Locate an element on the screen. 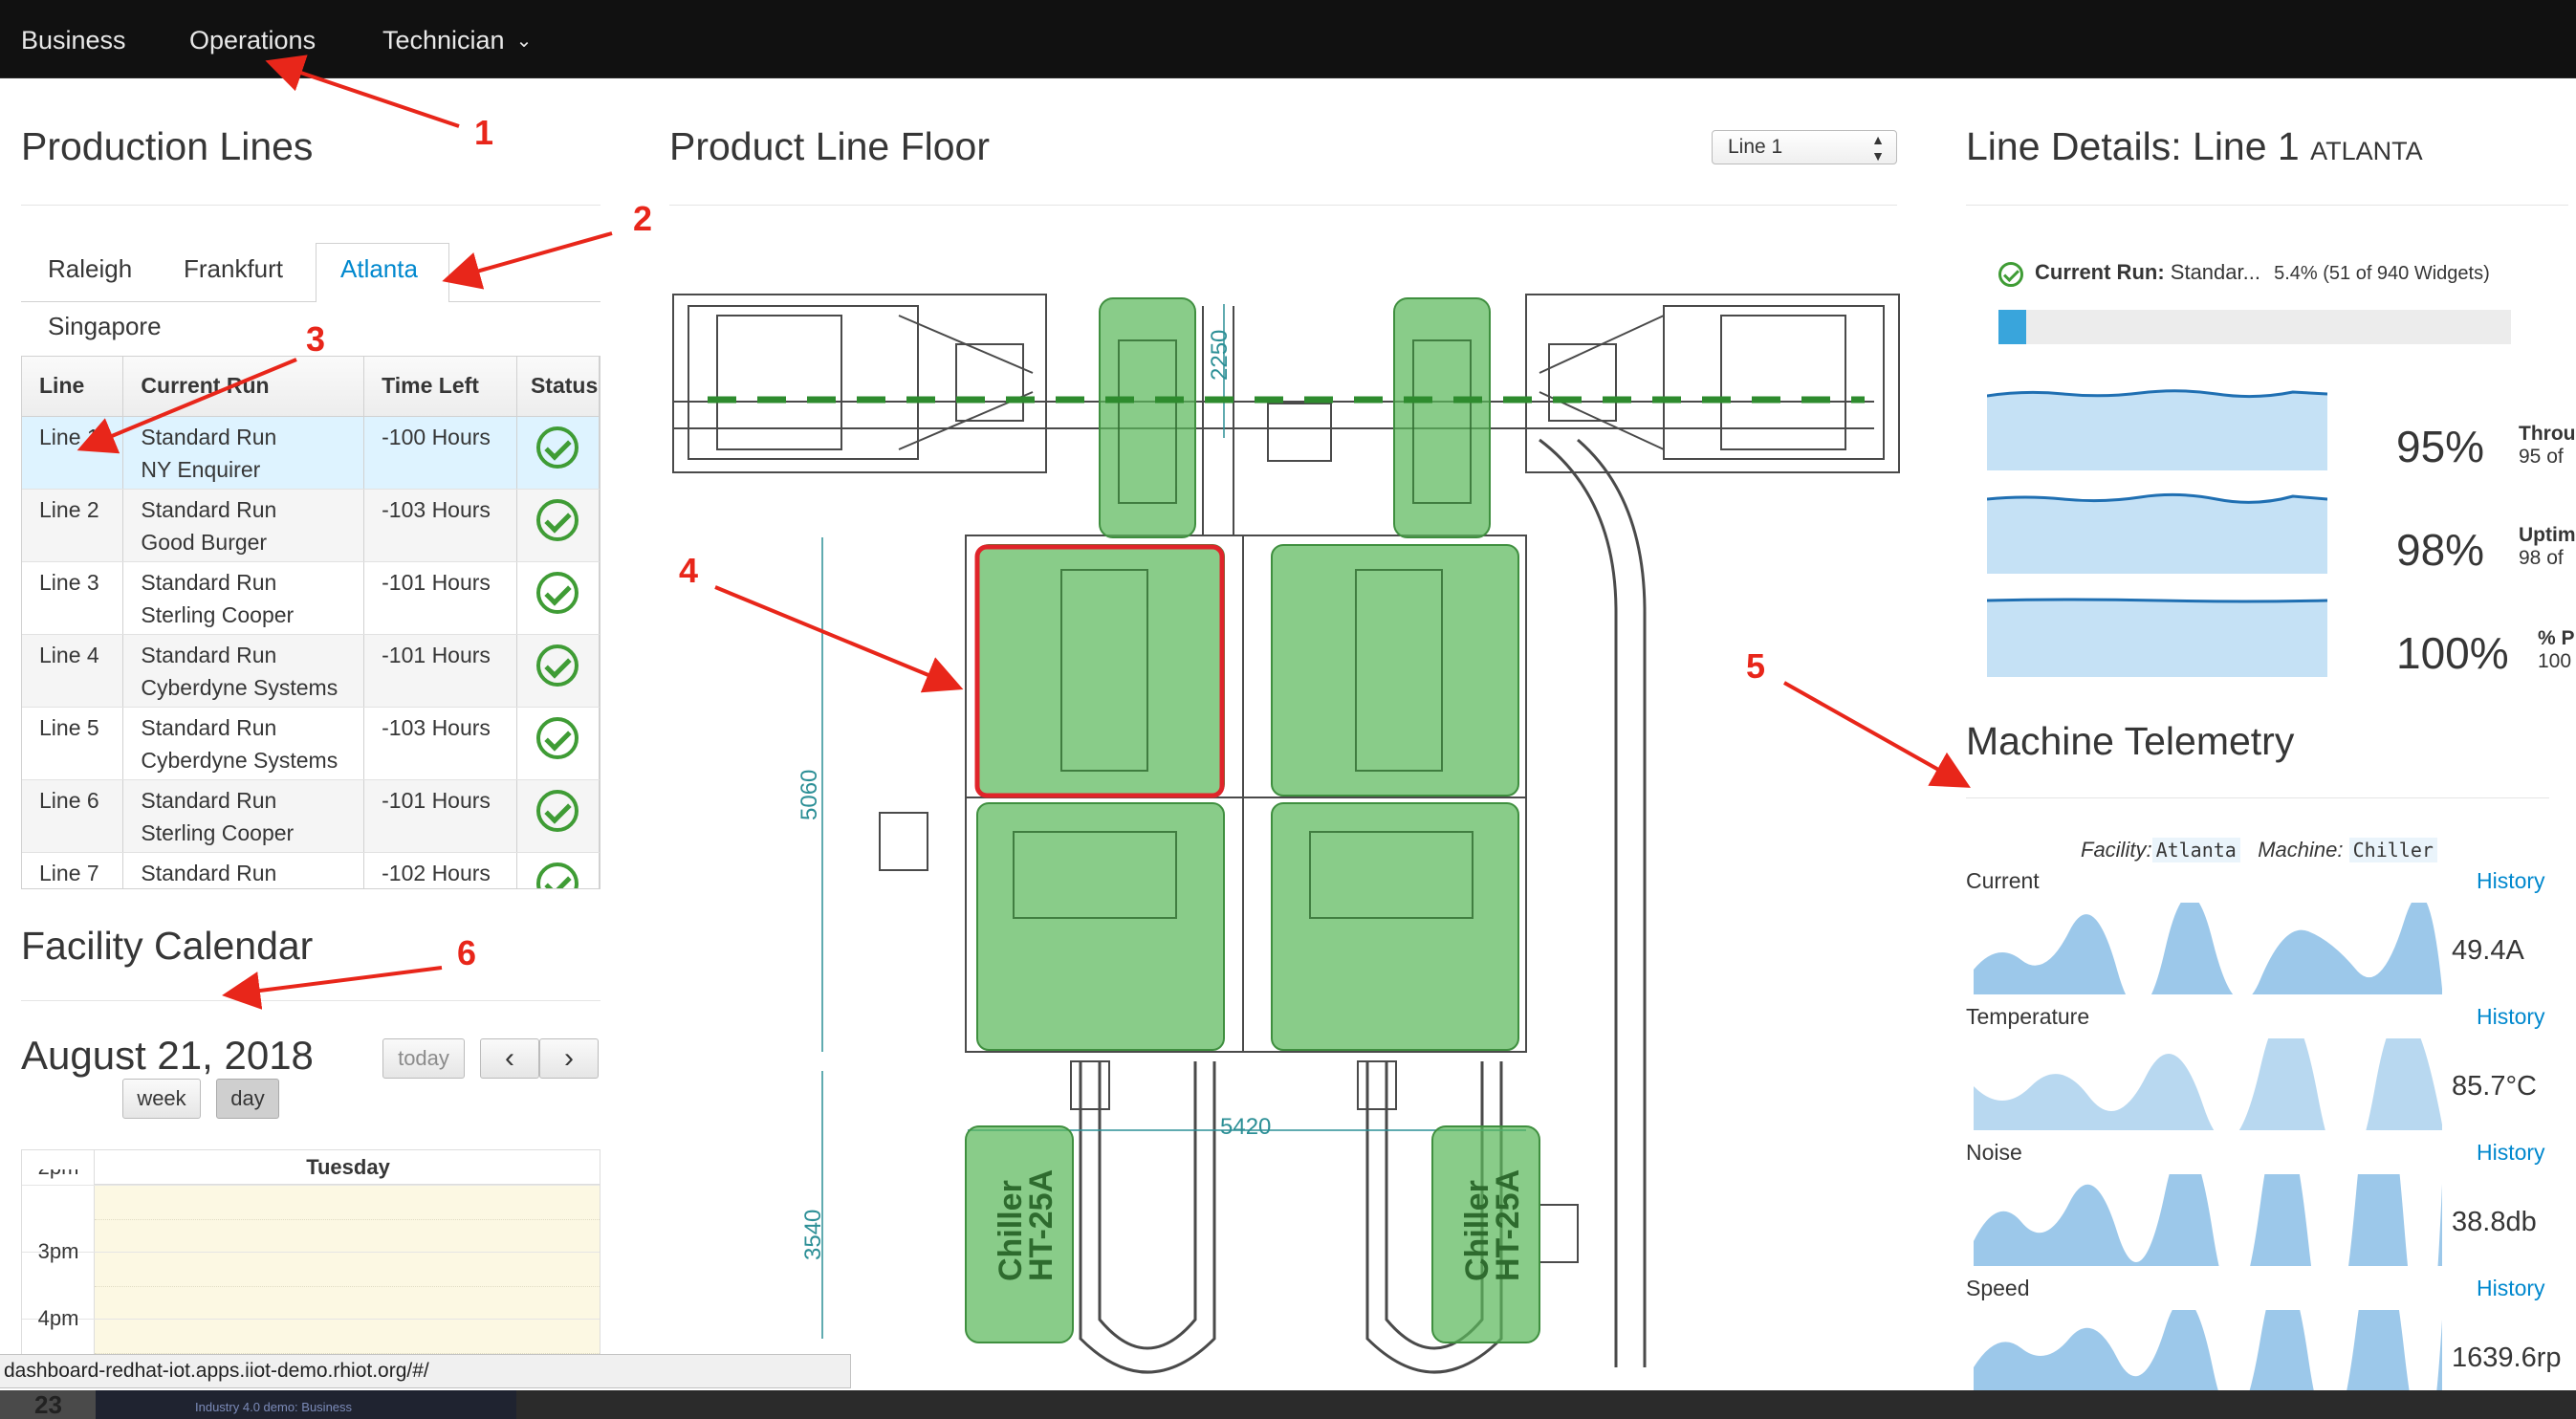  metric-noise-label: Noise is located at coordinates (1994, 1152).